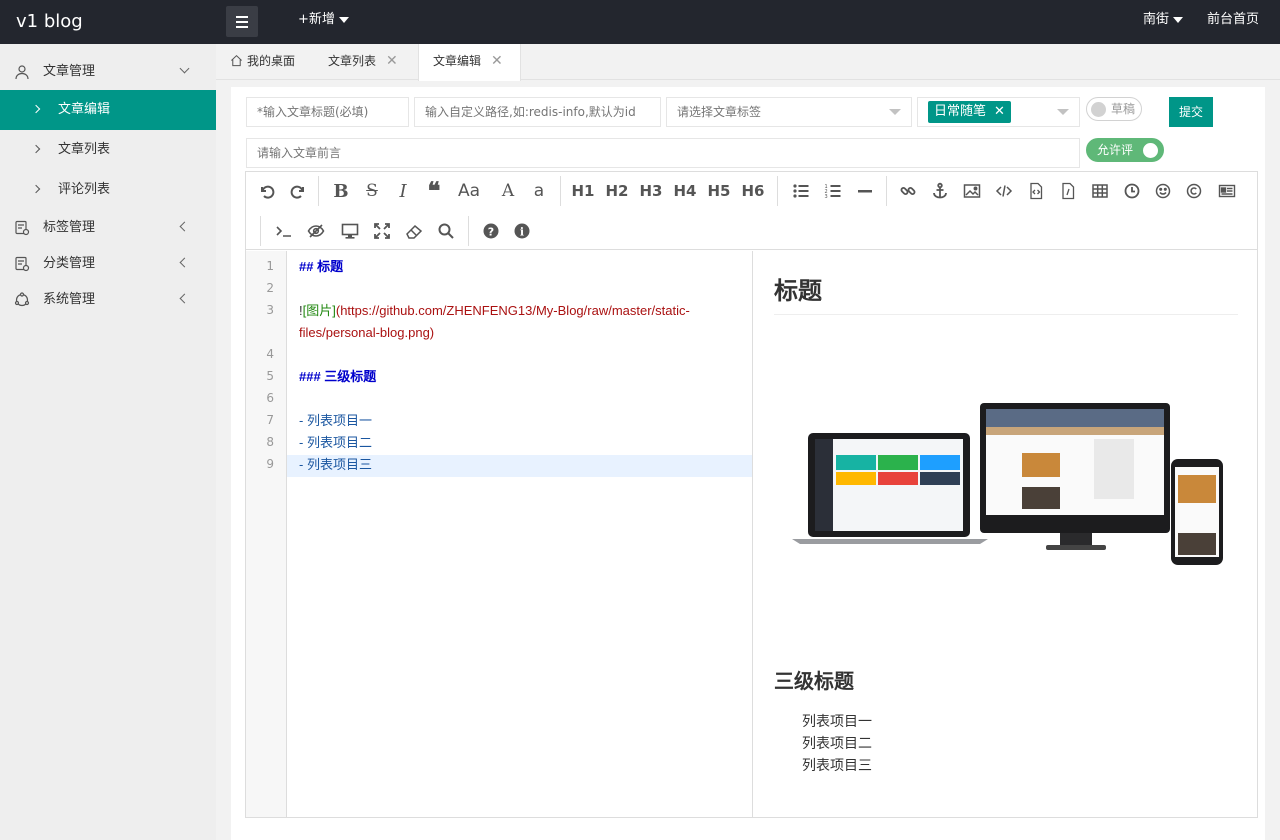 Image resolution: width=1280 pixels, height=840 pixels. What do you see at coordinates (469, 62) in the screenshot?
I see `tab-article-edit: 文章编辑 ✕` at bounding box center [469, 62].